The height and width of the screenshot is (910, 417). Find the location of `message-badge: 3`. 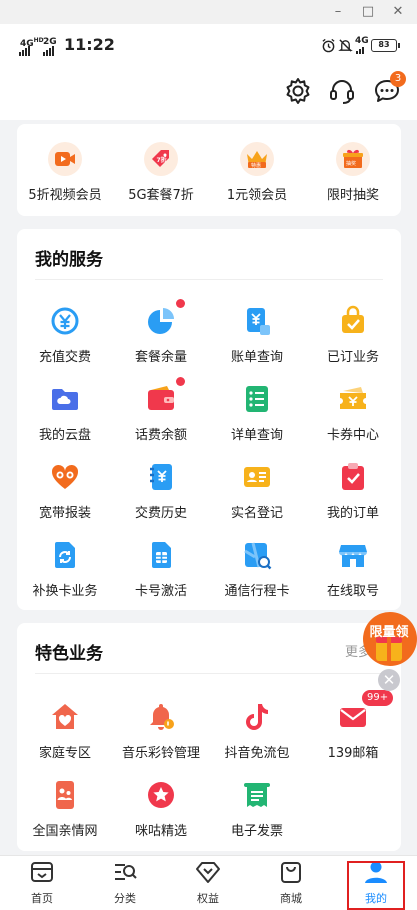

message-badge: 3 is located at coordinates (398, 79).